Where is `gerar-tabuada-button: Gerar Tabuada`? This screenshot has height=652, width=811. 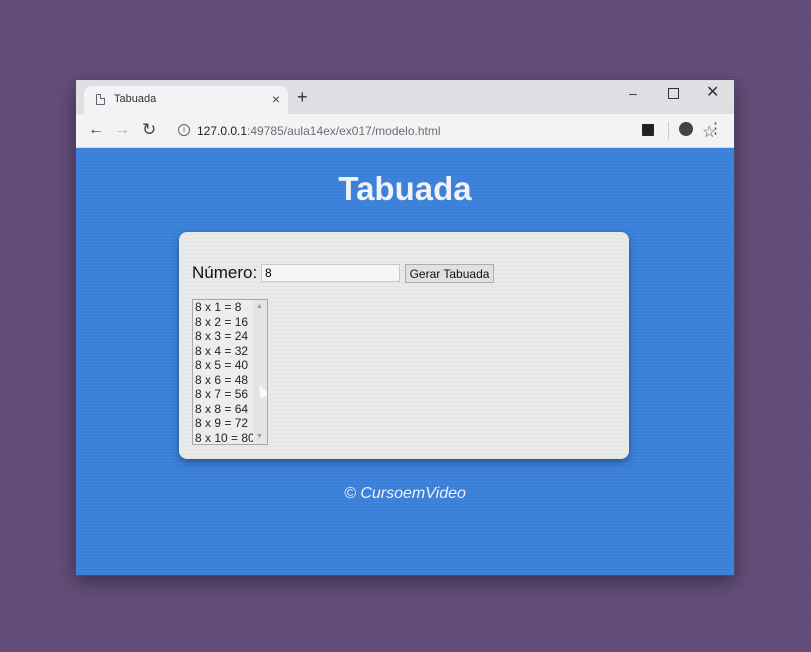
gerar-tabuada-button: Gerar Tabuada is located at coordinates (449, 273).